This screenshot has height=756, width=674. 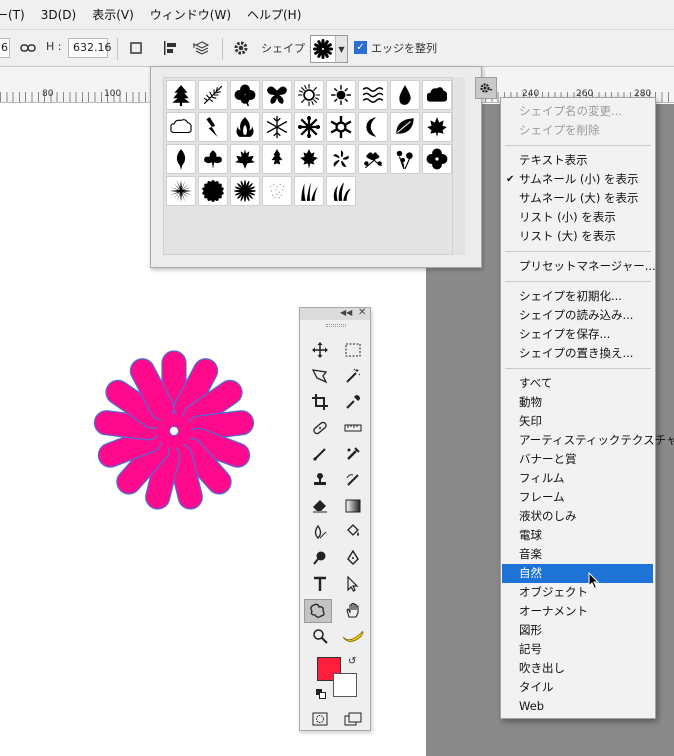 I want to click on context-menu-item: 記号, so click(x=578, y=649).